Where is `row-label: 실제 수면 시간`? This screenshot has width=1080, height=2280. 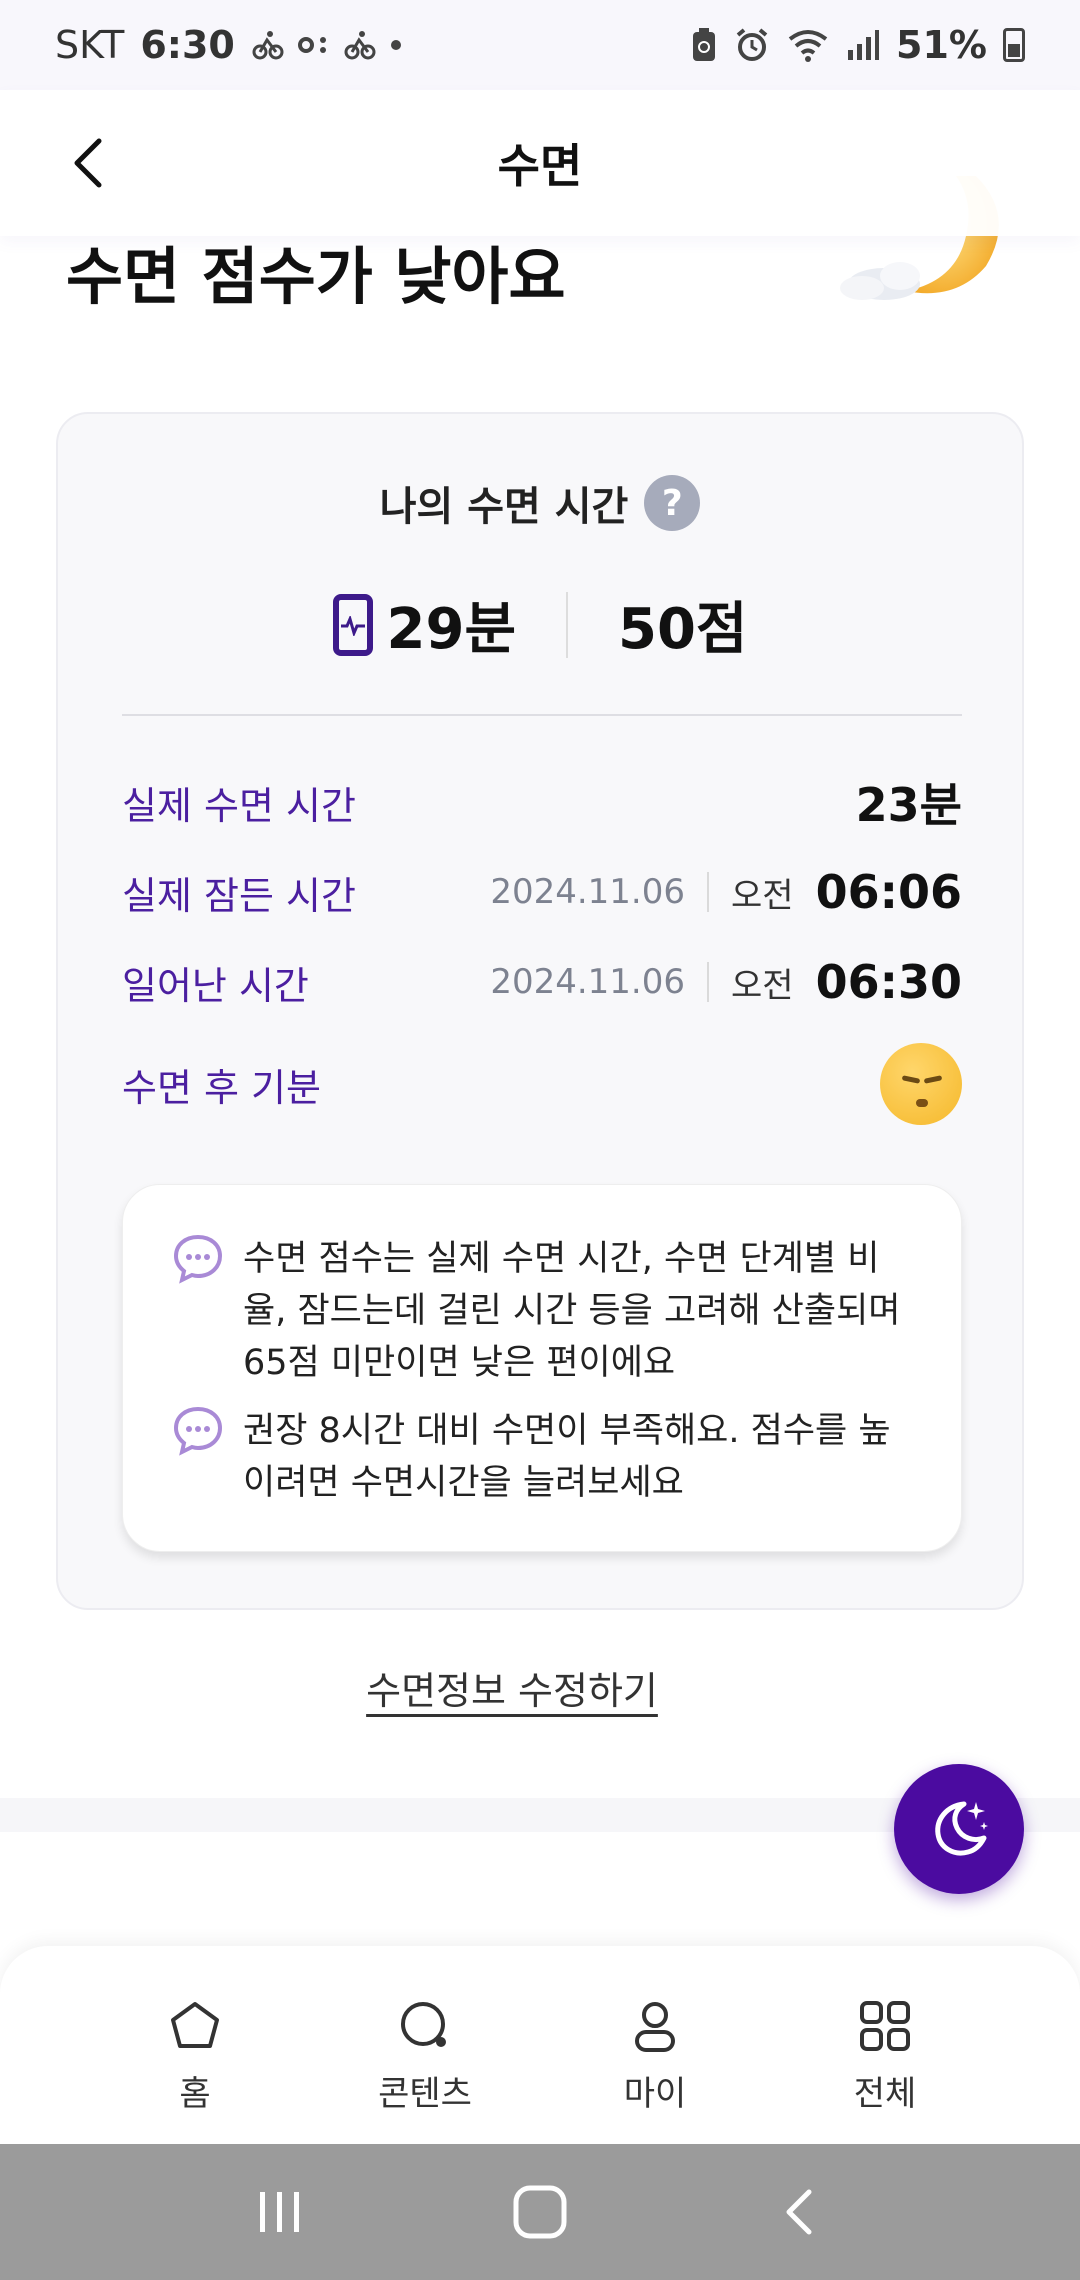 row-label: 실제 수면 시간 is located at coordinates (239, 805).